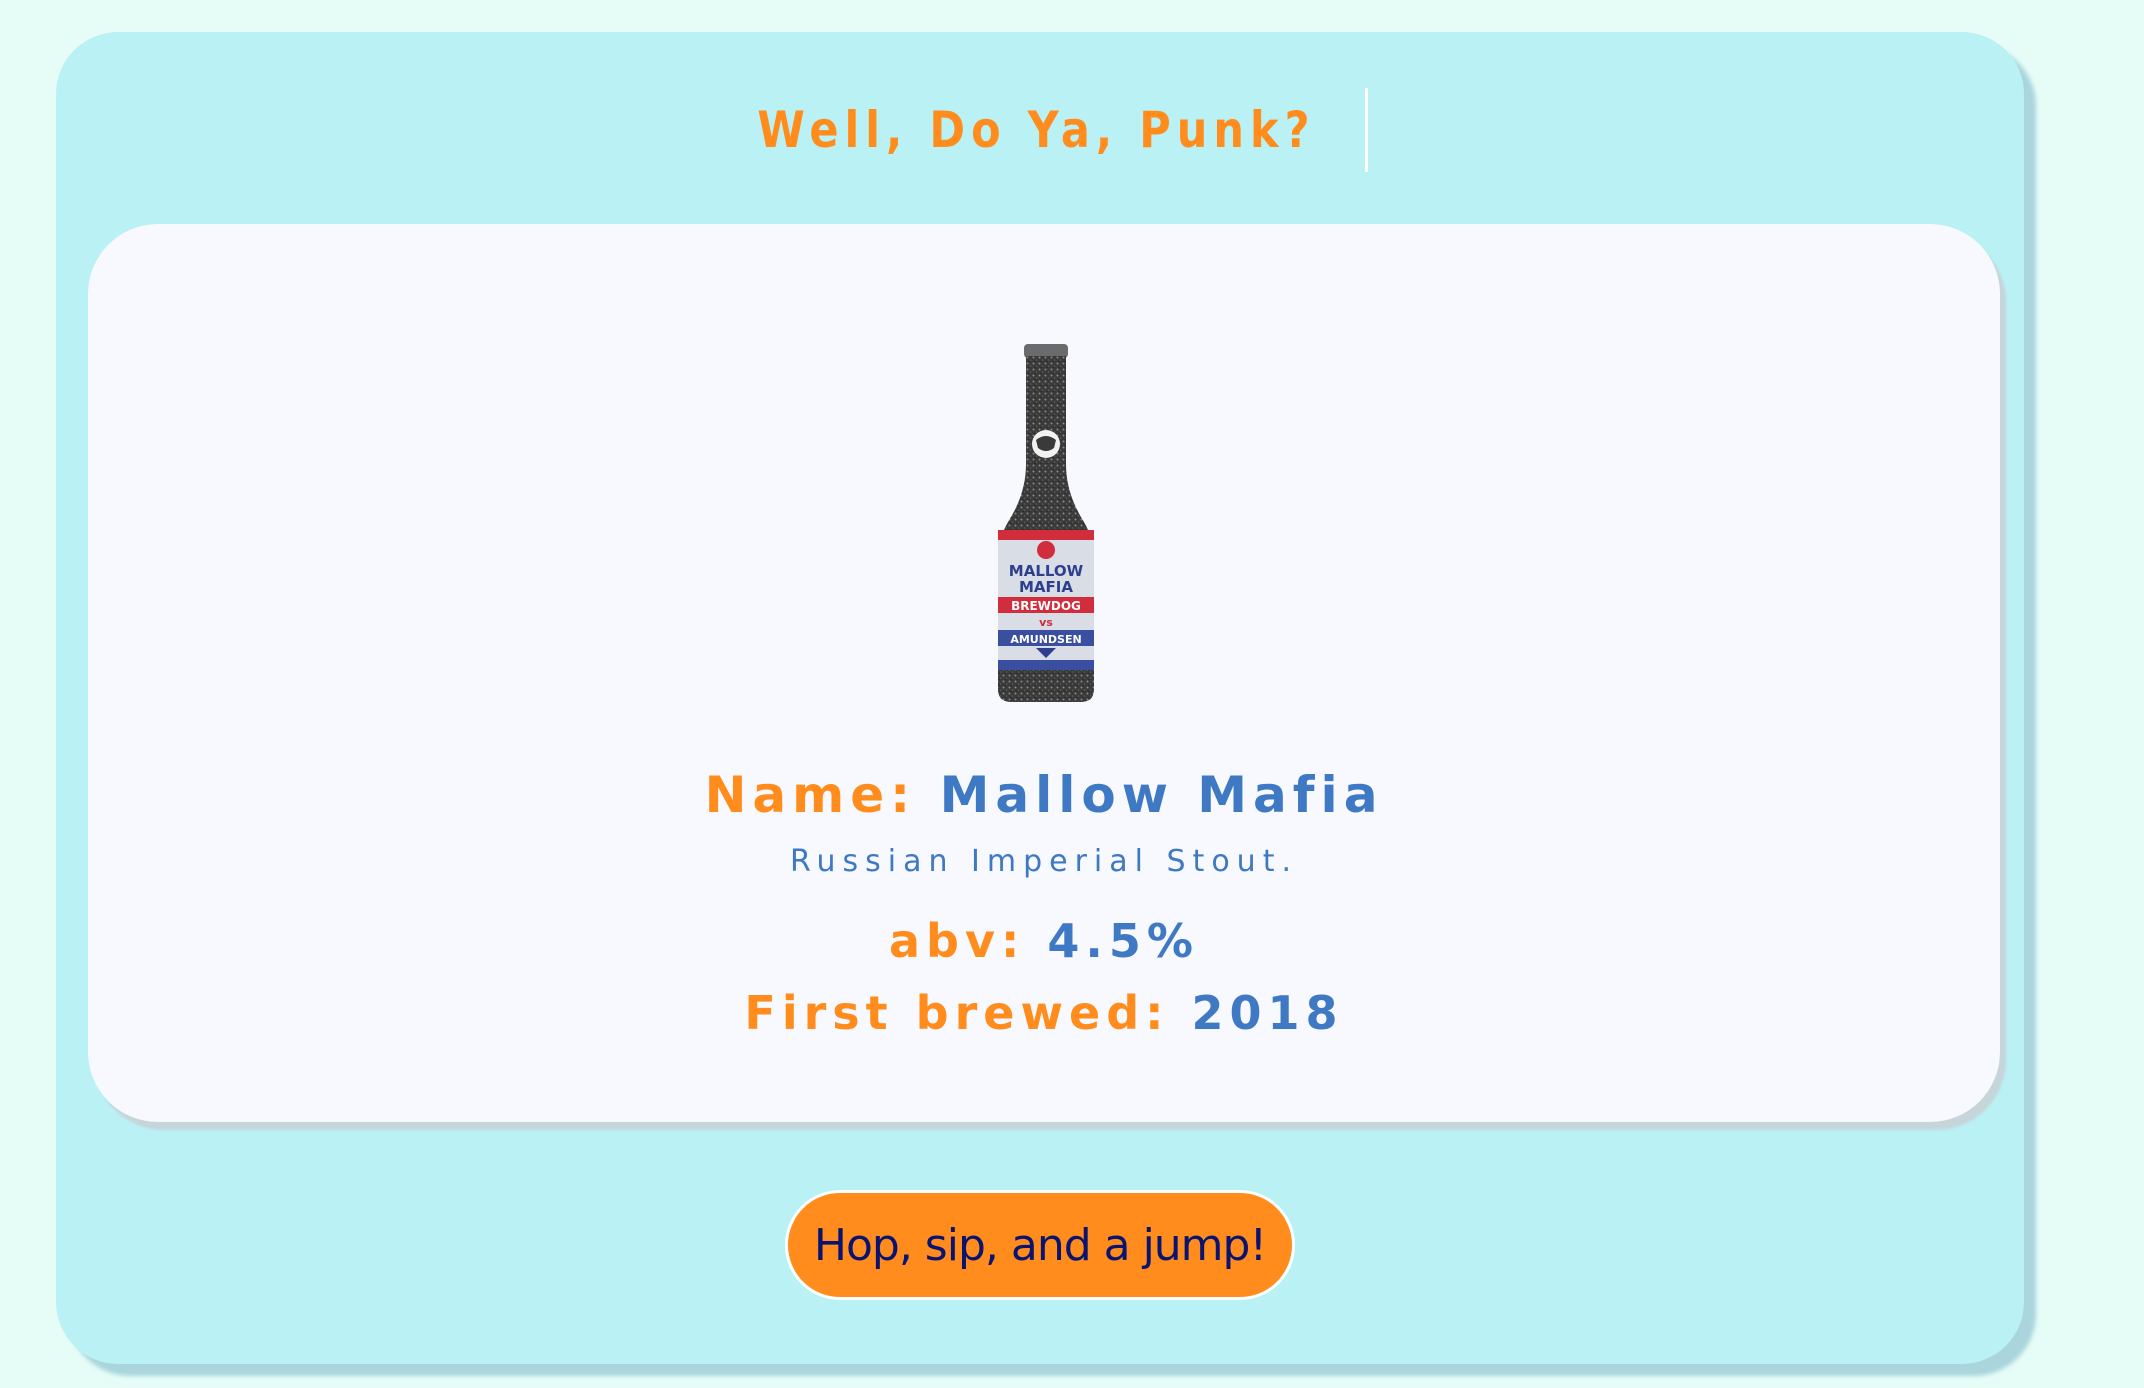  I want to click on first-brewed-row: First brewed: 2018, so click(1044, 1013).